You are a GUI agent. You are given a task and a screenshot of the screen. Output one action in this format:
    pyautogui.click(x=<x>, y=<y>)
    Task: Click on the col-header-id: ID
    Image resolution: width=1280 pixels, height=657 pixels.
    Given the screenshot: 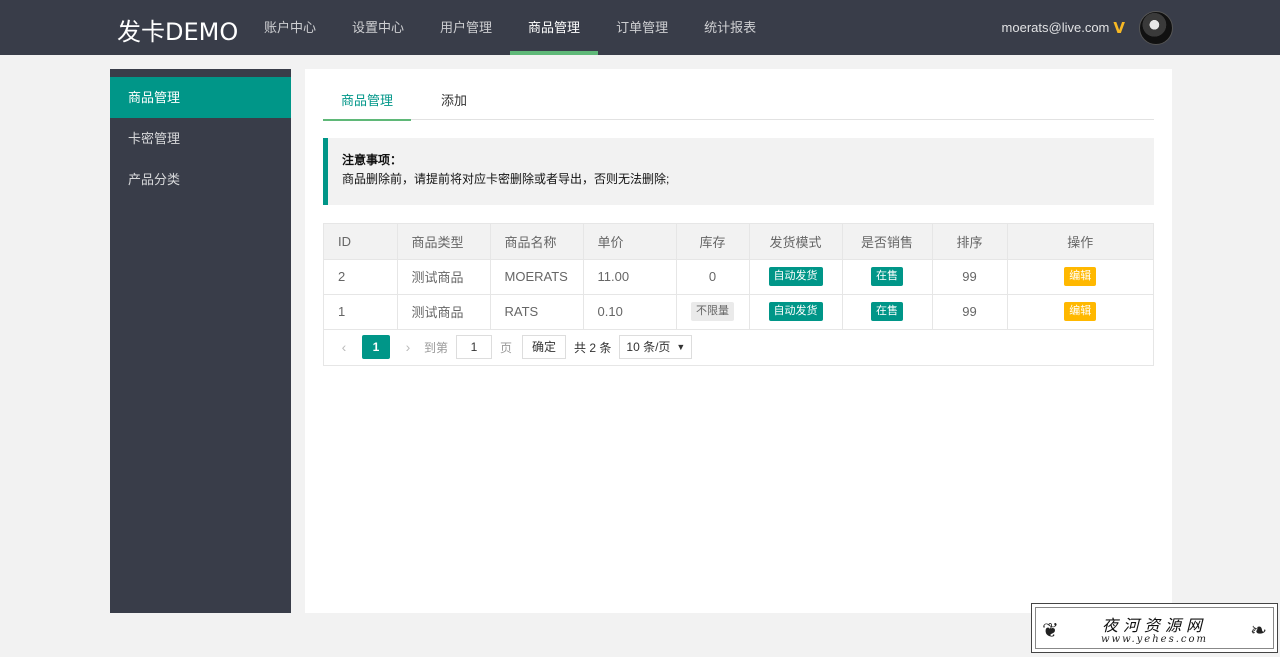 What is the action you would take?
    pyautogui.click(x=361, y=242)
    